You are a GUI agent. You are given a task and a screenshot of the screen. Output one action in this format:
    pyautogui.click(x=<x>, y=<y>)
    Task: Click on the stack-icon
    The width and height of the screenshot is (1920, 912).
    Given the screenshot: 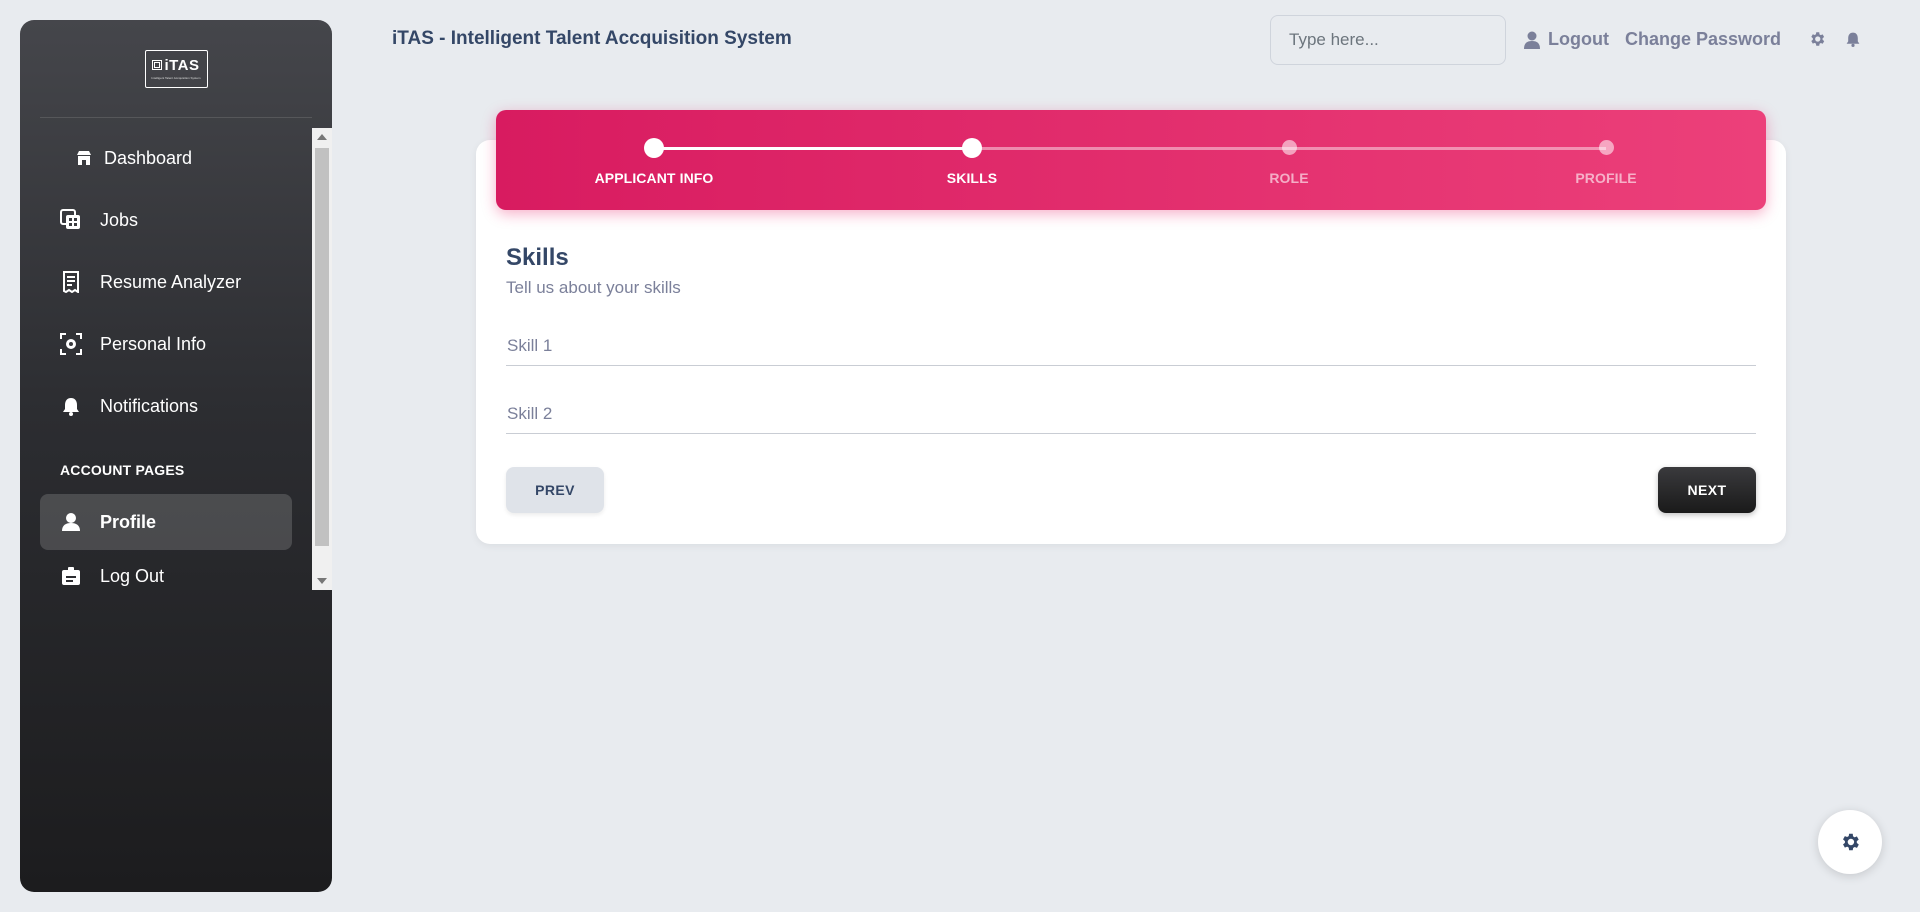 What is the action you would take?
    pyautogui.click(x=71, y=220)
    